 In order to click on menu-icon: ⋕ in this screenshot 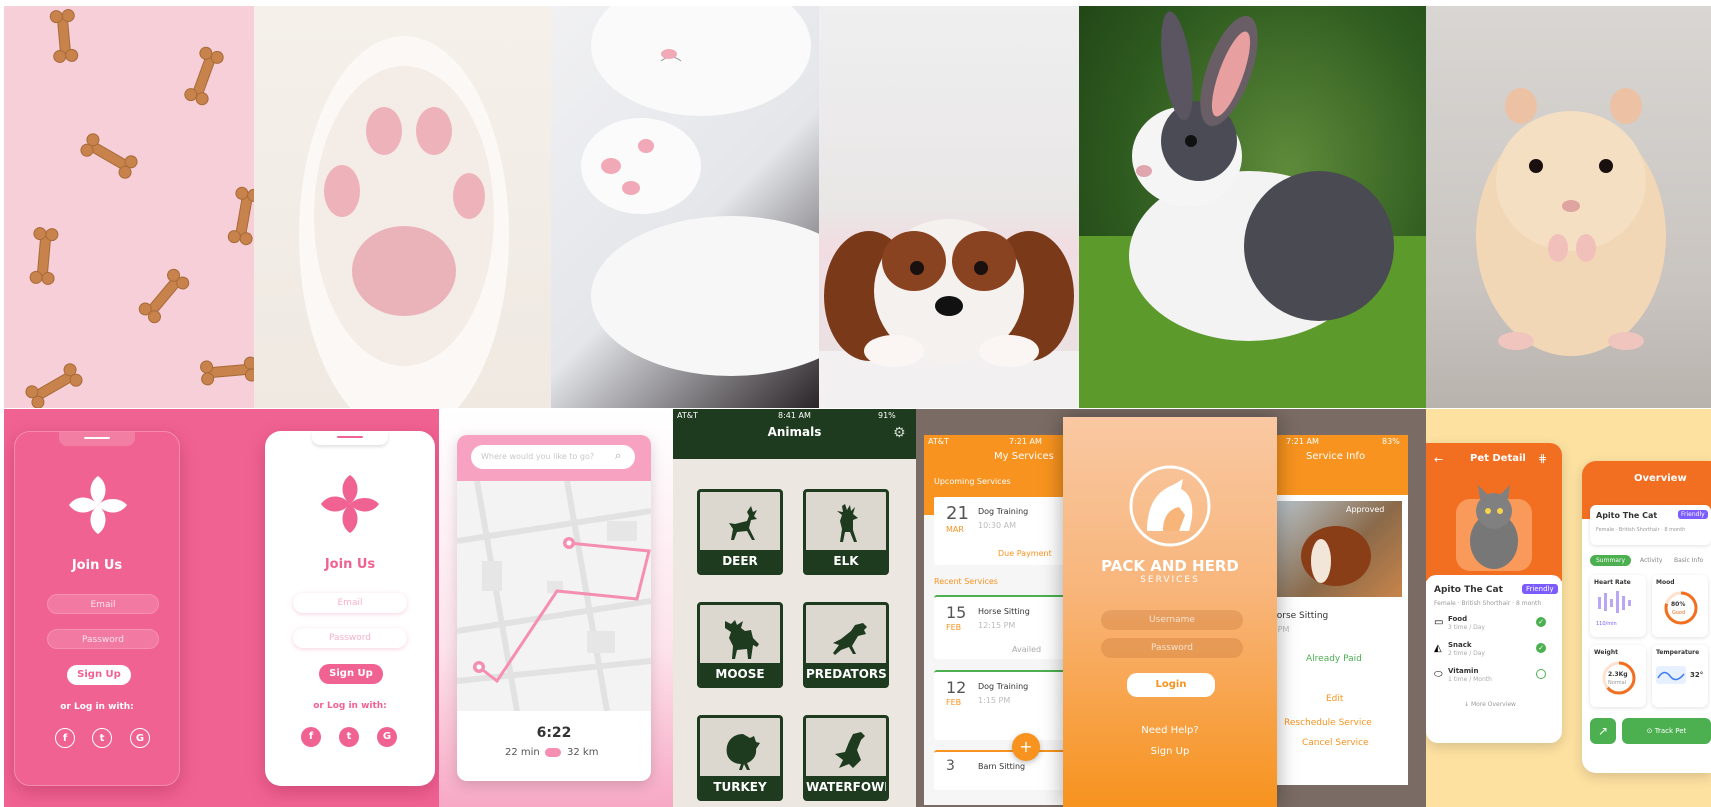, I will do `click(1542, 458)`.